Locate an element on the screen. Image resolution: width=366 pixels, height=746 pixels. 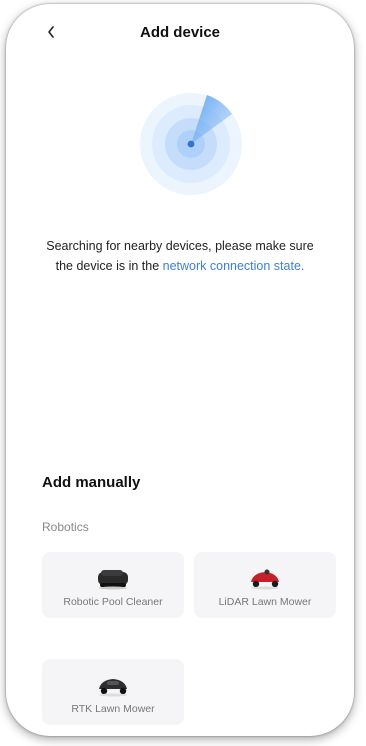
category-label: Robotics is located at coordinates (65, 527).